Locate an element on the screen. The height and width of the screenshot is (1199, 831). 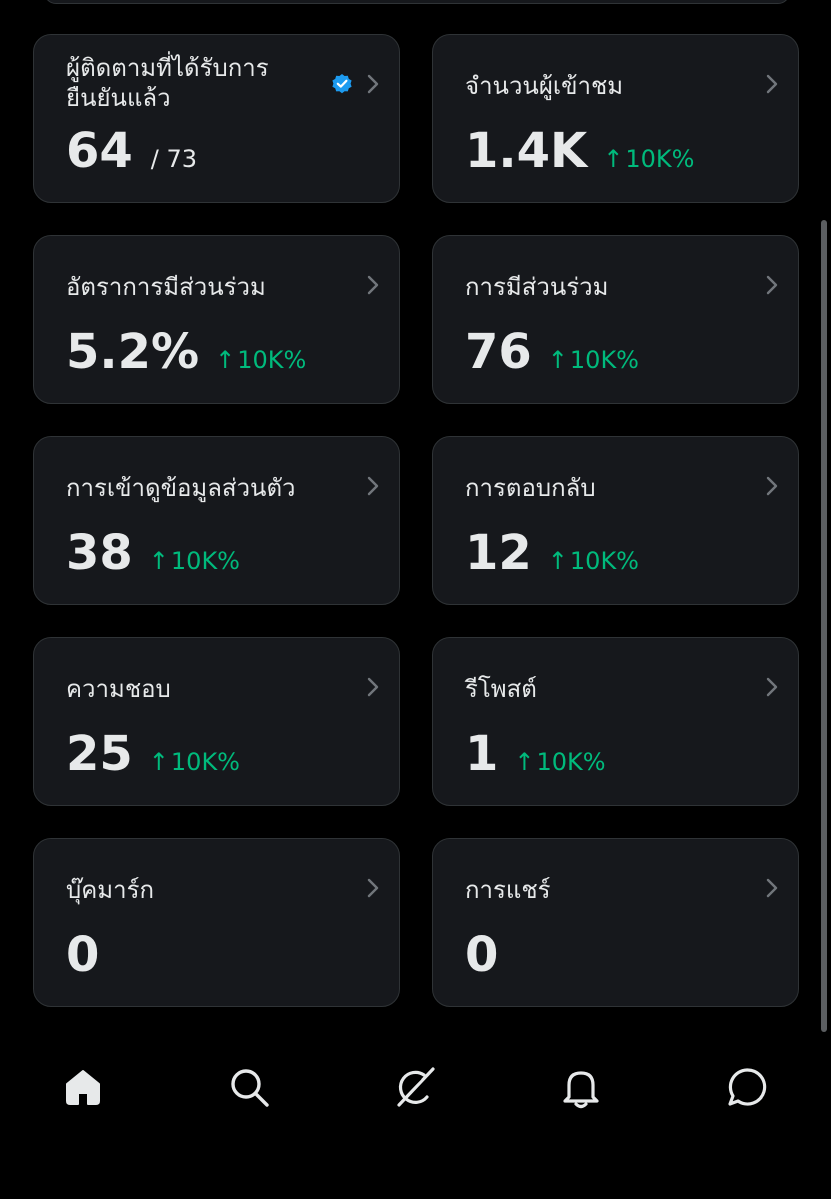
metric-value-row: 38 ↑ 10K% is located at coordinates (153, 553).